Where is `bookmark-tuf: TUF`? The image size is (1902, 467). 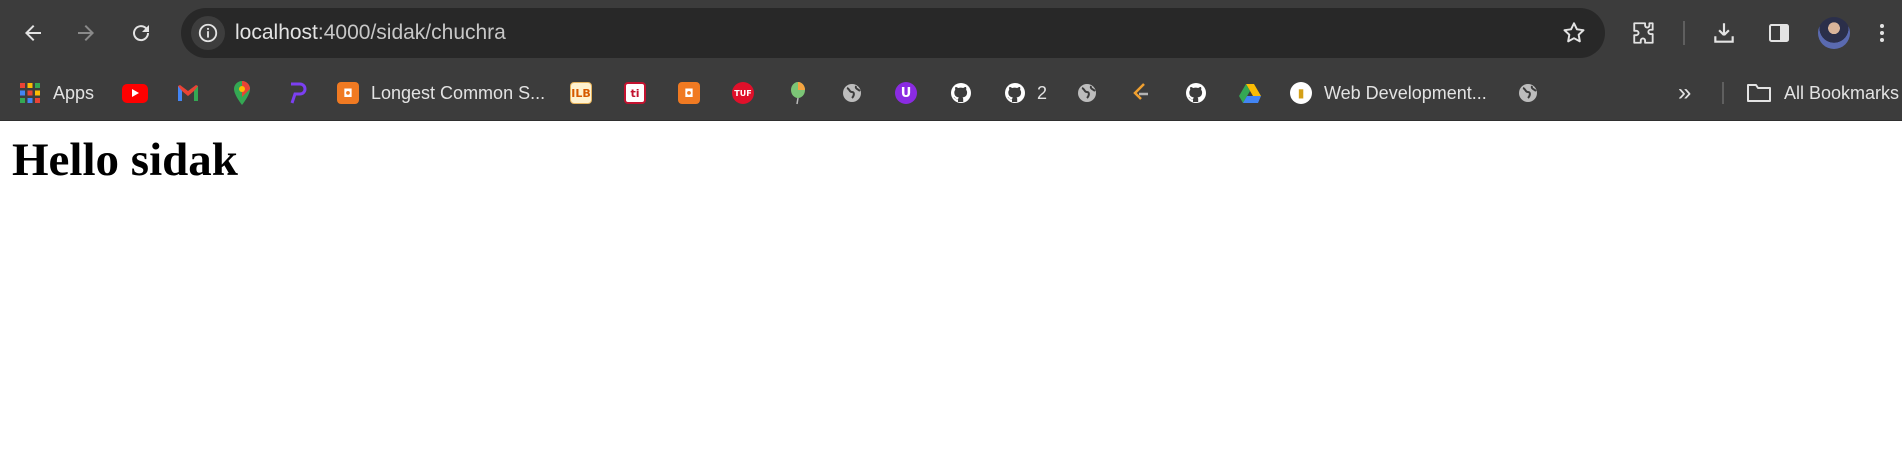 bookmark-tuf: TUF is located at coordinates (743, 93).